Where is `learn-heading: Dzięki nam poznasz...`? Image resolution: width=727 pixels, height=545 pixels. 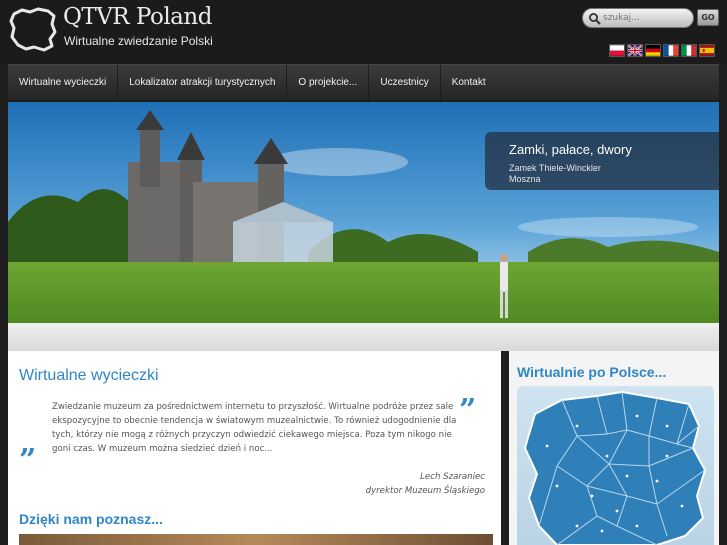
learn-heading: Dzięki nam poznasz... is located at coordinates (91, 519).